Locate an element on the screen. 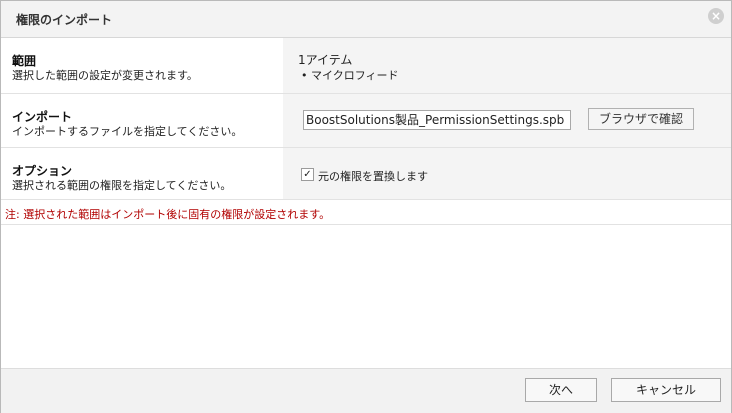  browse-button: ブラウザで確認 is located at coordinates (641, 119).